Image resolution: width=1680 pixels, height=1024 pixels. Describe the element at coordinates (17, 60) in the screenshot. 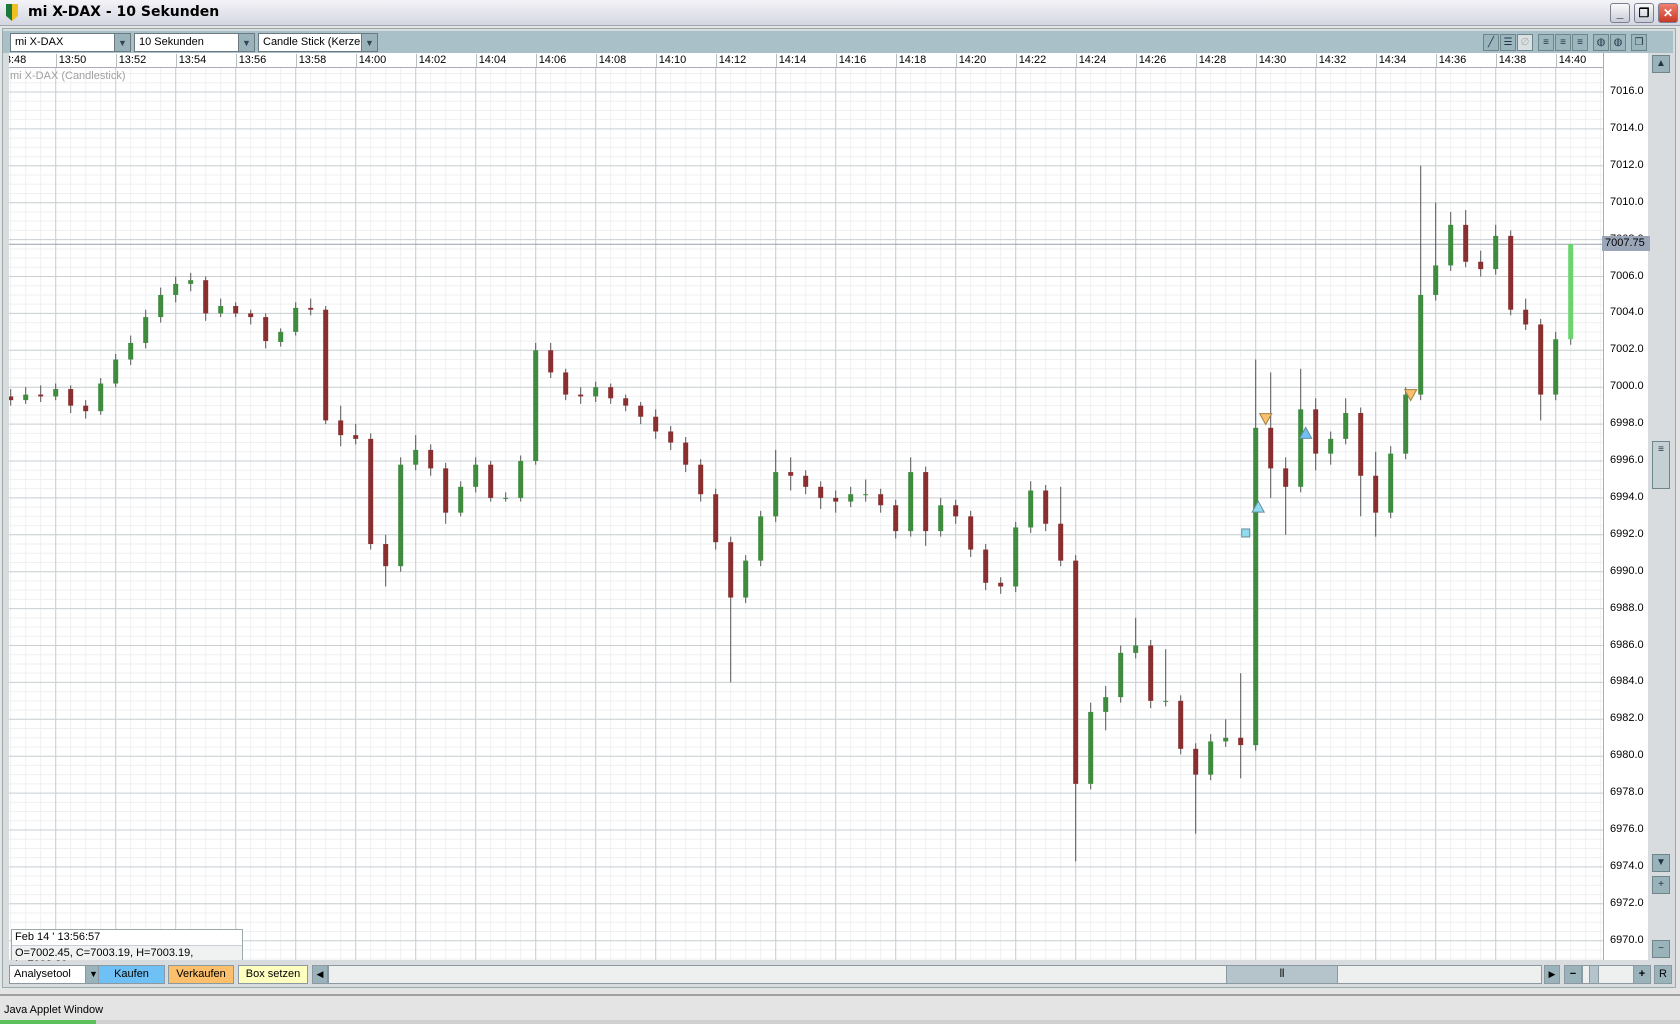

I see `time-tick-label: 13:48` at that location.